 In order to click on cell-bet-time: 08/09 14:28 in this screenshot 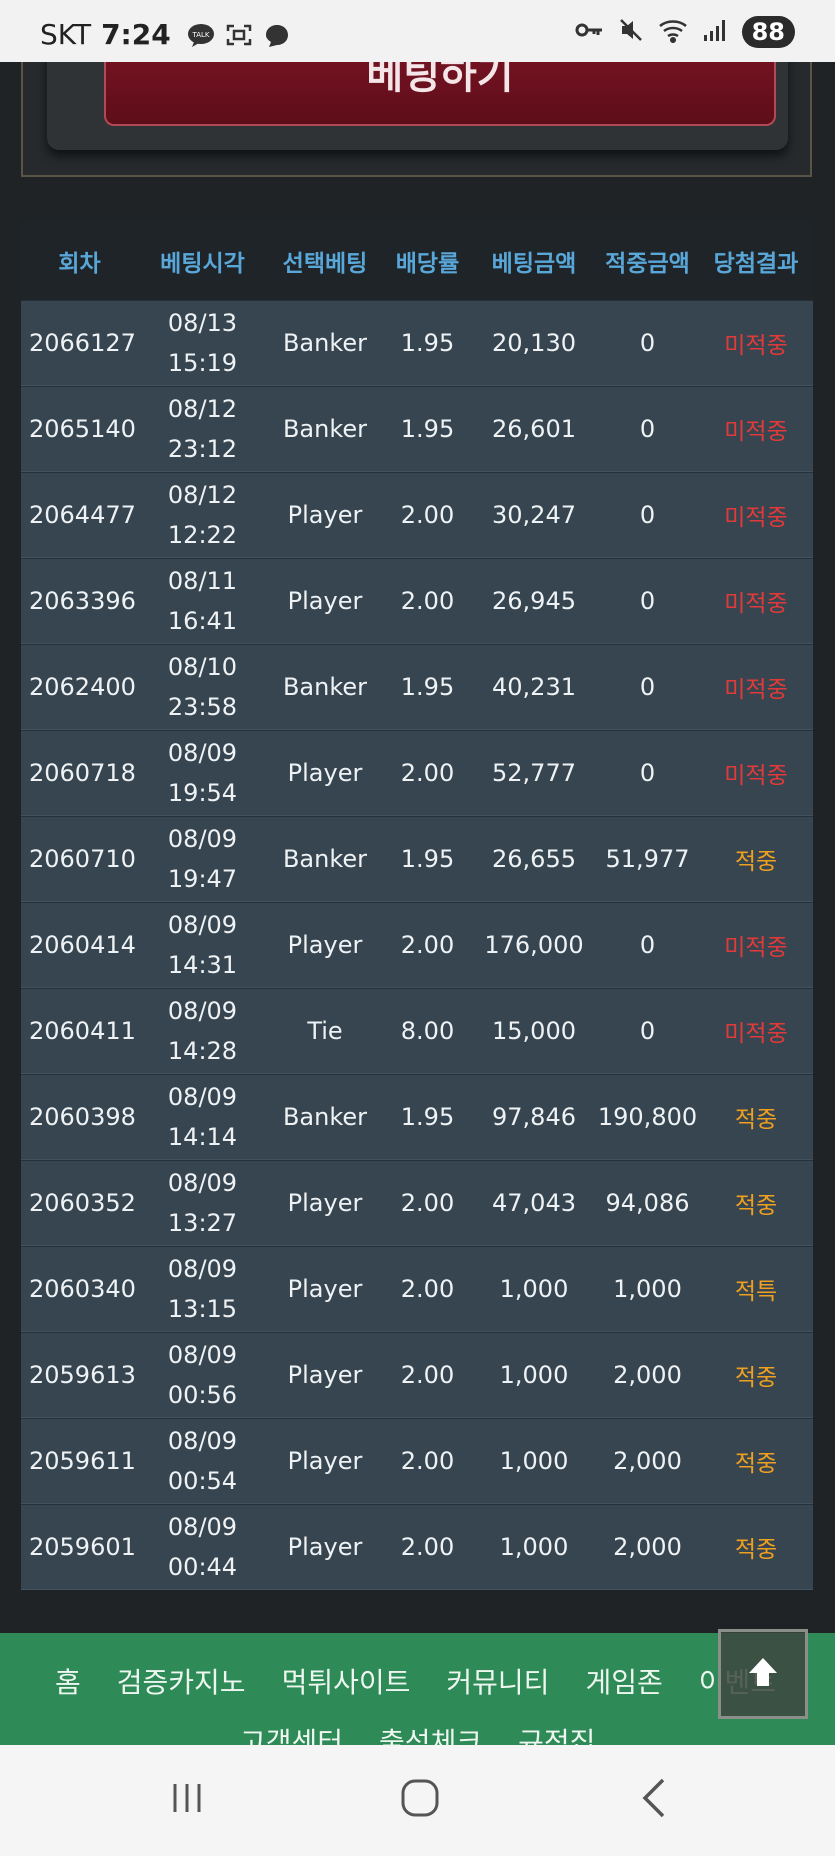, I will do `click(202, 1031)`.